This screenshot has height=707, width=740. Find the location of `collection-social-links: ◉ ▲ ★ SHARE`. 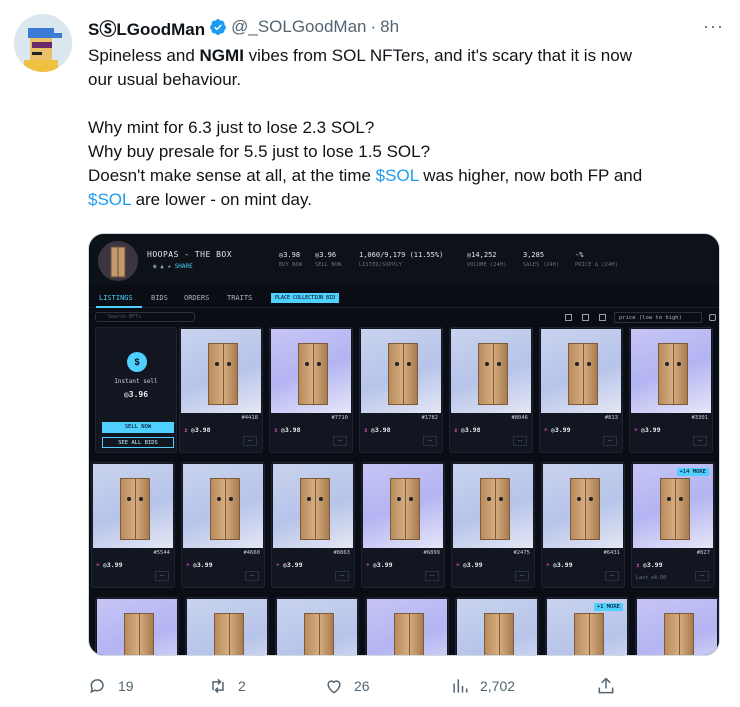

collection-social-links: ◉ ▲ ★ SHARE is located at coordinates (173, 266).